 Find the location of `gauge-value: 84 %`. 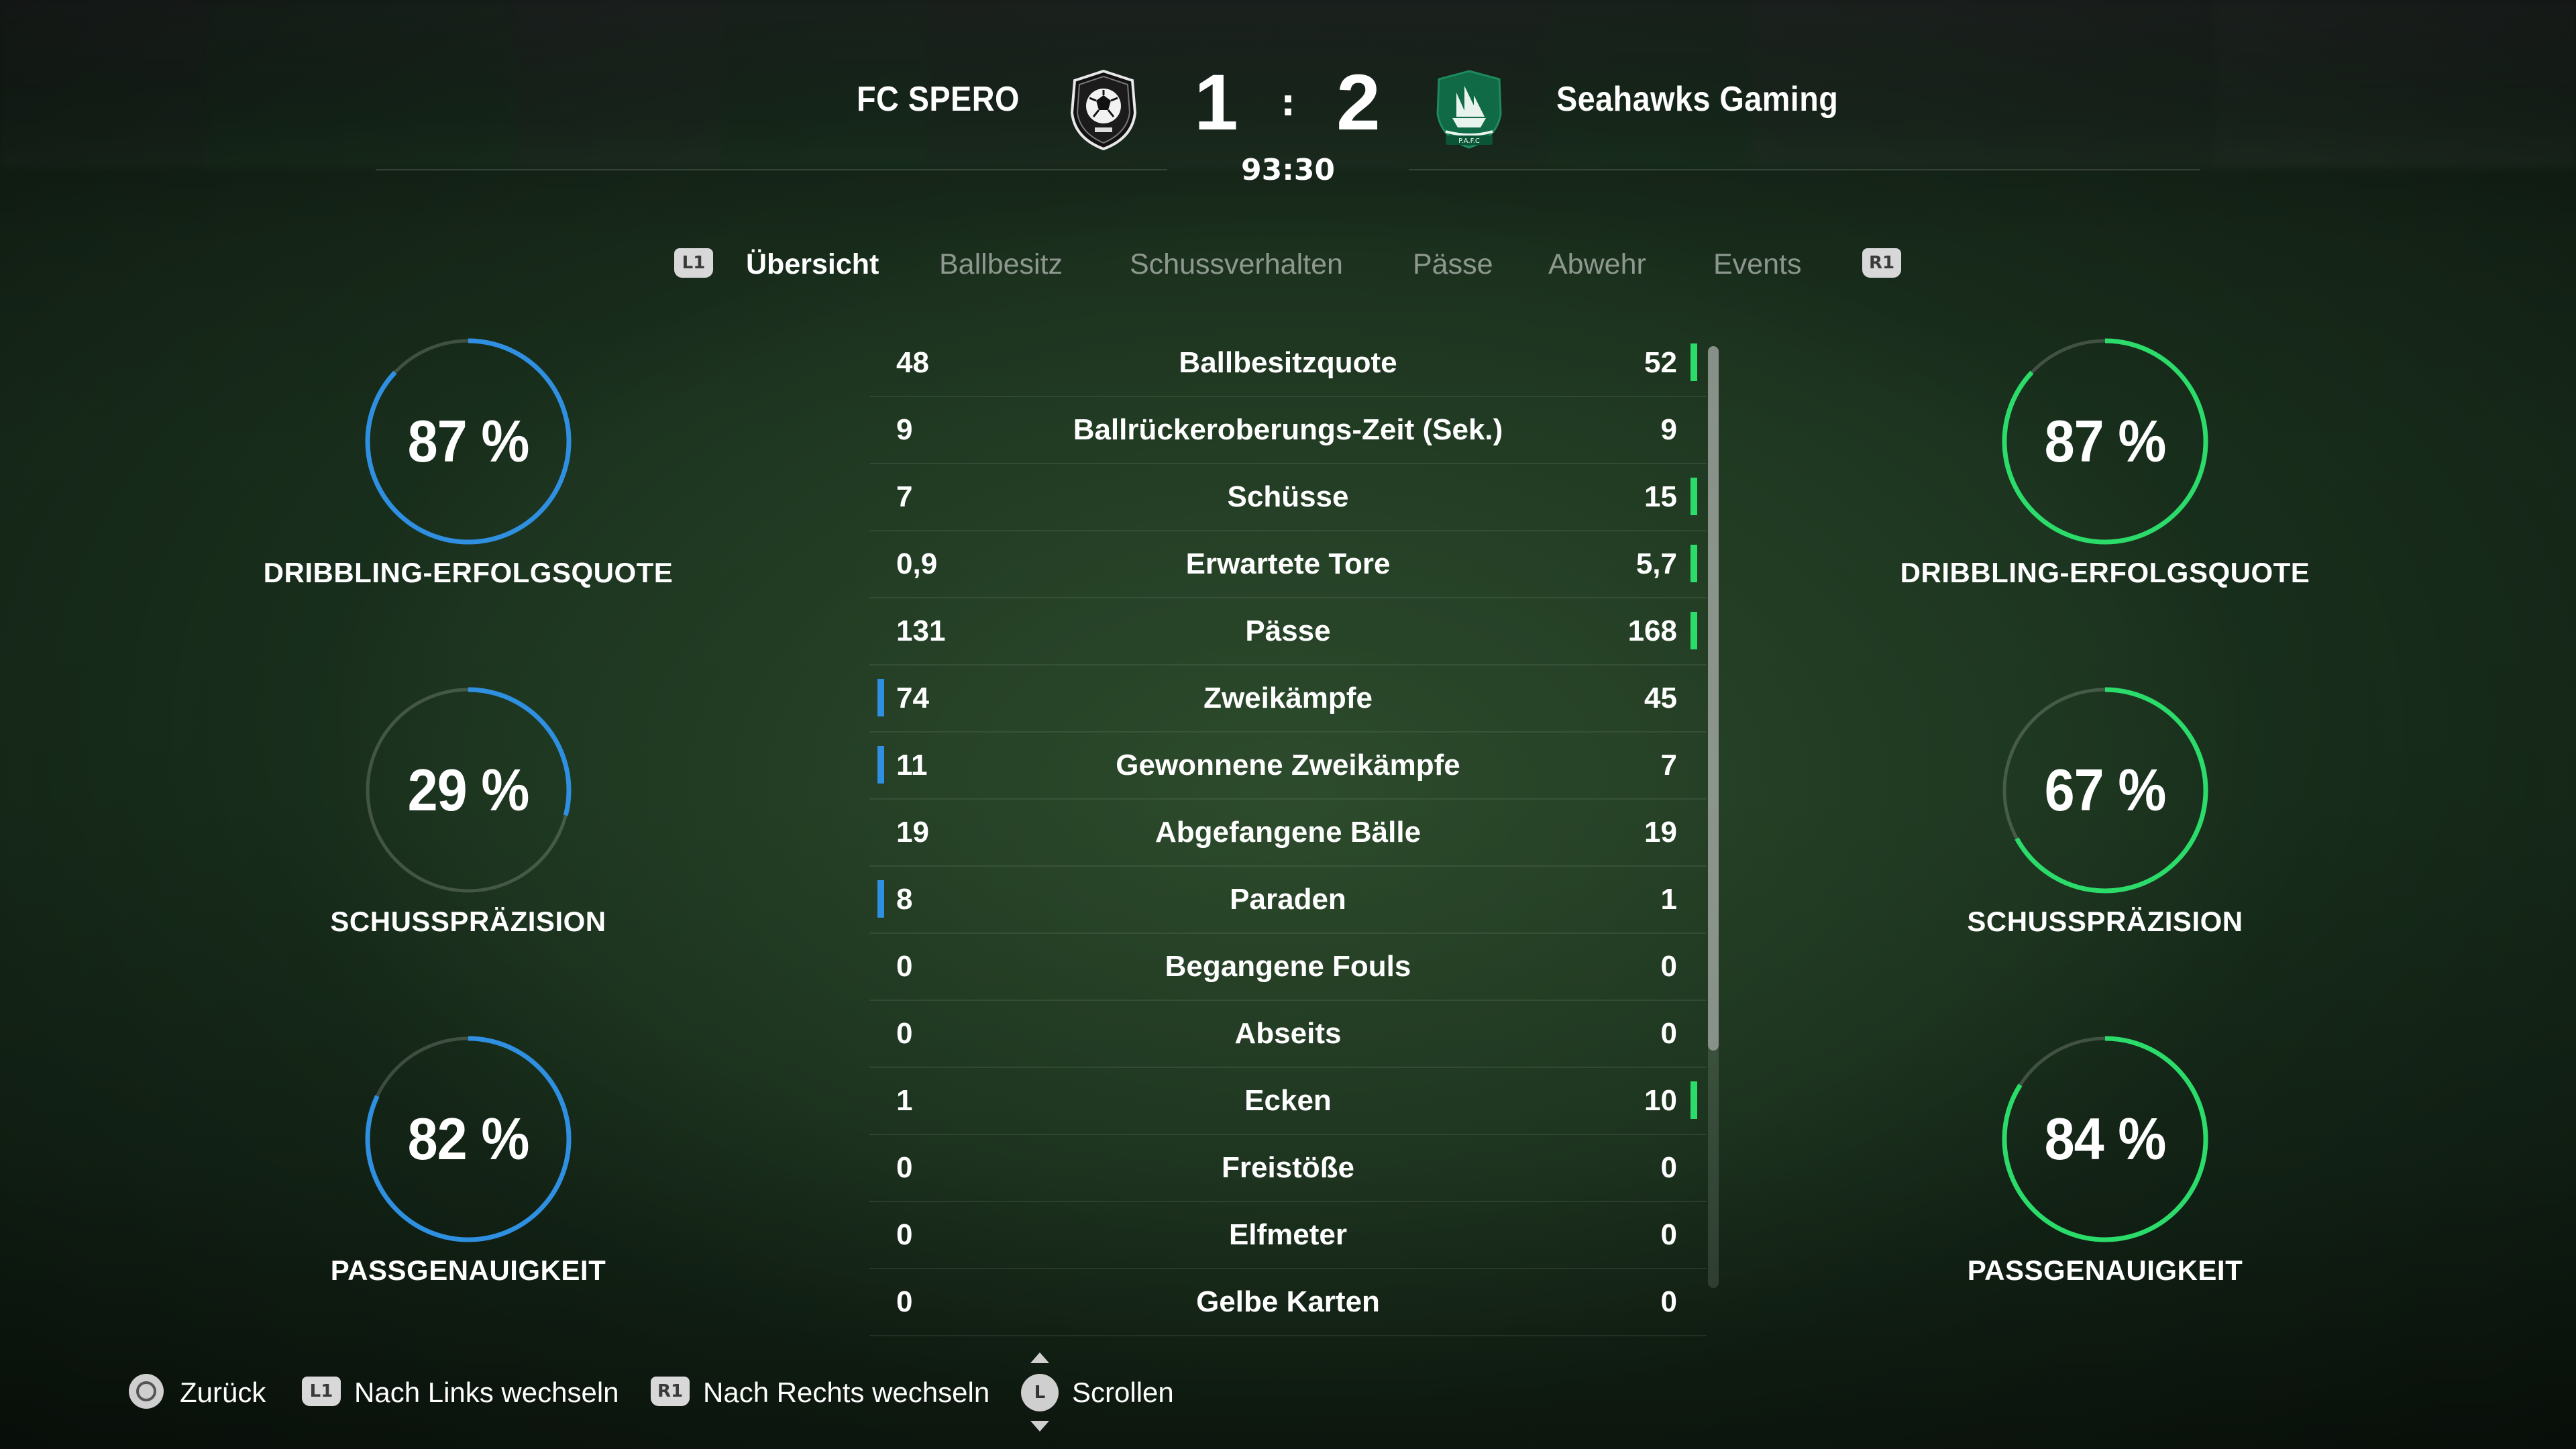

gauge-value: 84 % is located at coordinates (2105, 1139).